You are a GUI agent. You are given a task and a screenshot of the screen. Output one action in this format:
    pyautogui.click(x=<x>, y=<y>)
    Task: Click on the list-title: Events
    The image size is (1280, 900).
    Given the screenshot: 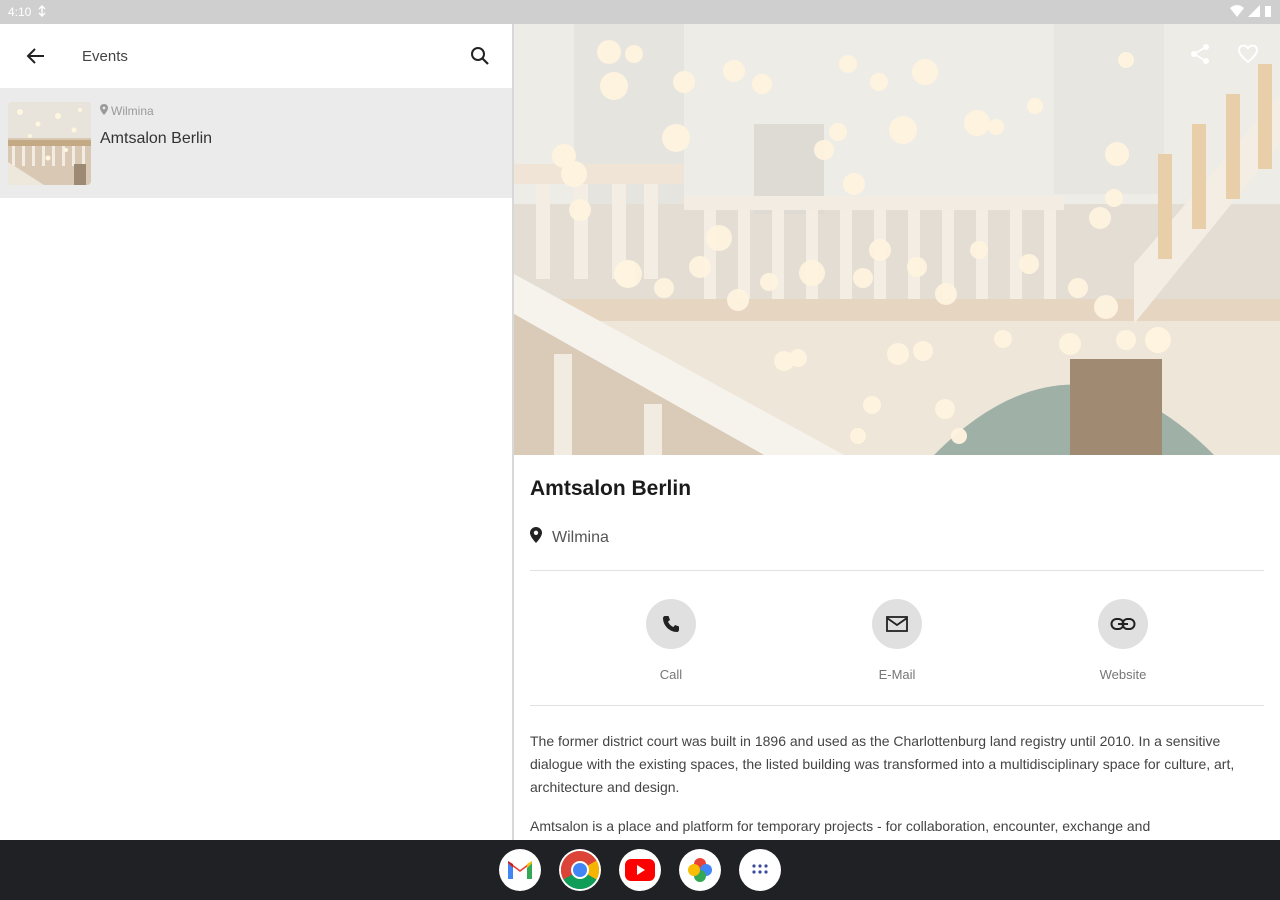 What is the action you would take?
    pyautogui.click(x=105, y=56)
    